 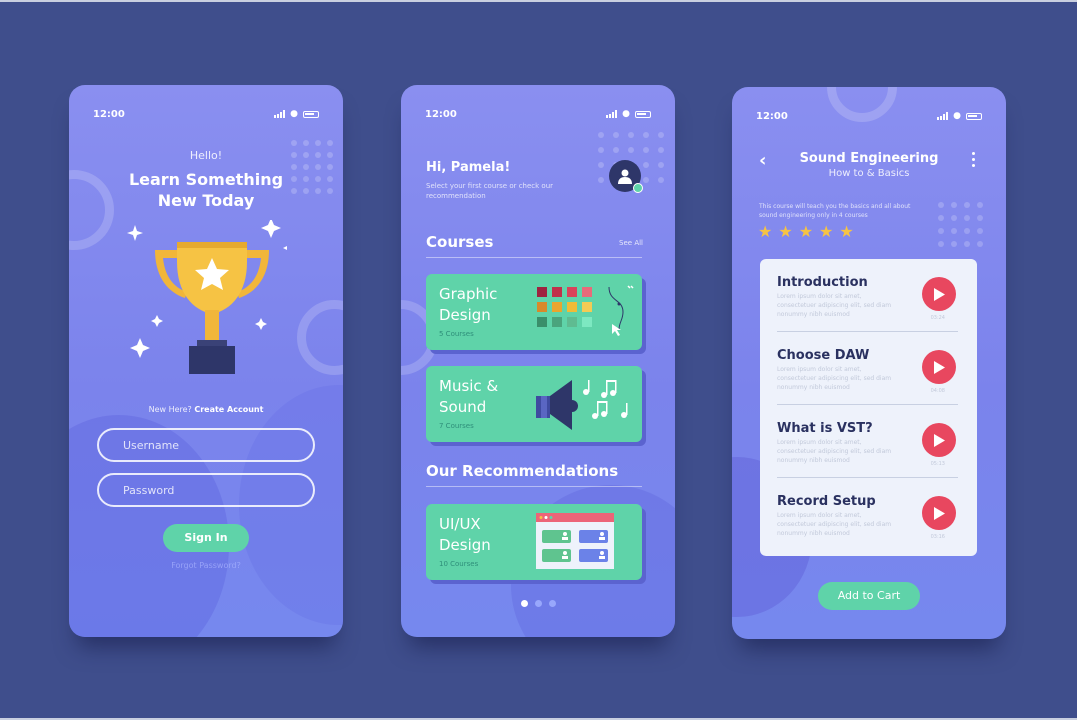 I want to click on browser-window-illustration, so click(x=575, y=541).